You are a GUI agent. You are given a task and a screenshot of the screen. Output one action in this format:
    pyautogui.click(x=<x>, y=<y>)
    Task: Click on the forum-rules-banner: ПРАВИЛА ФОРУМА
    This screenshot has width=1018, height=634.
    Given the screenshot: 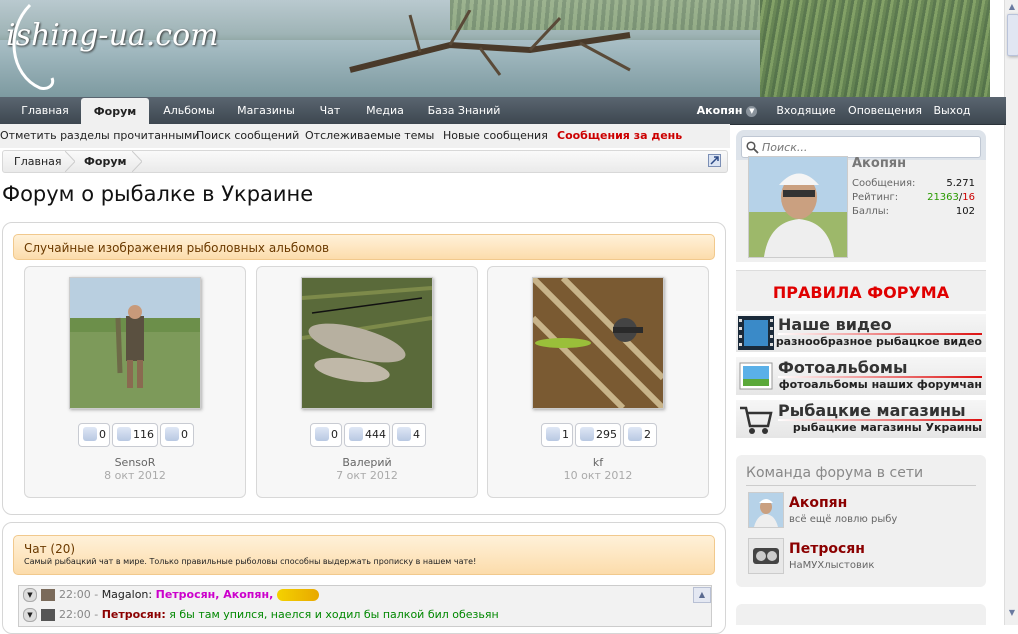 What is the action you would take?
    pyautogui.click(x=861, y=290)
    